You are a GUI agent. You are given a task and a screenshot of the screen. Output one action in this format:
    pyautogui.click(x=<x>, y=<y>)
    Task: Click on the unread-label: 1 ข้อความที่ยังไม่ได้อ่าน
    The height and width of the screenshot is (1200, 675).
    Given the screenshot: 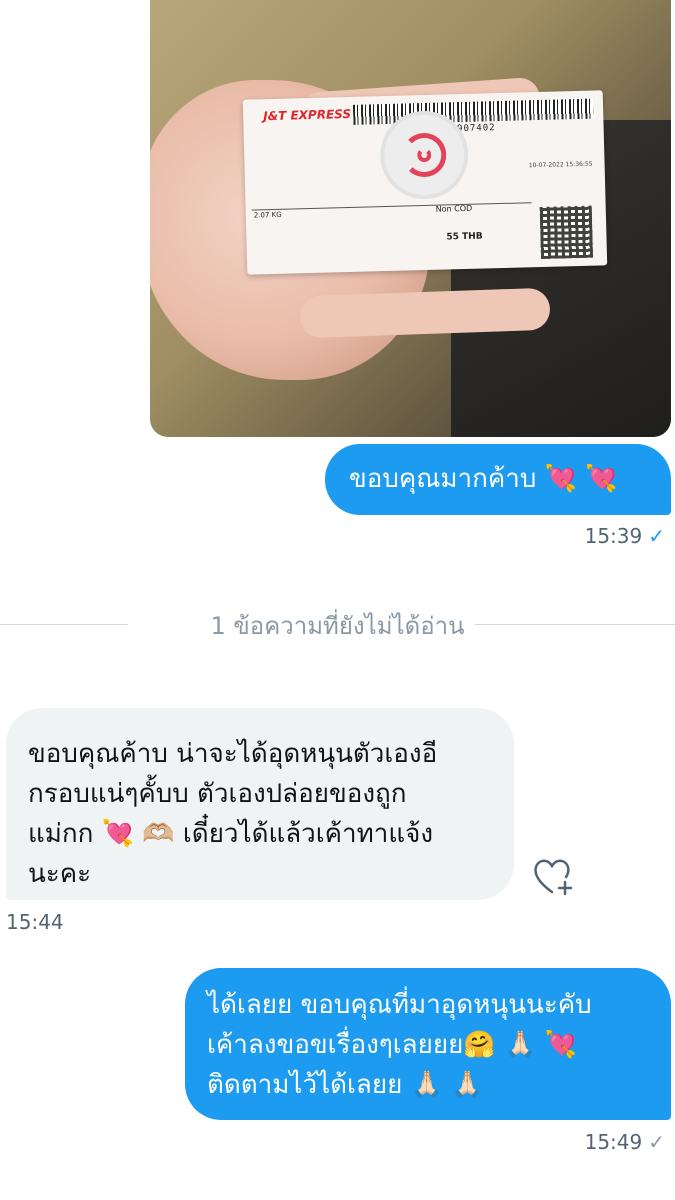 What is the action you would take?
    pyautogui.click(x=337, y=626)
    